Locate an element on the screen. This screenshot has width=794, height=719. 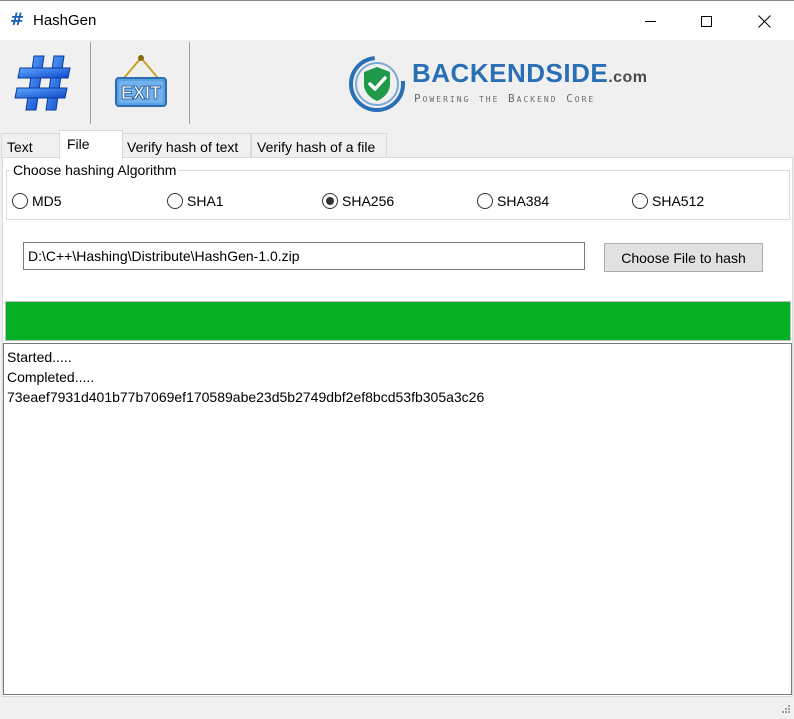
maximize-button is located at coordinates (706, 21).